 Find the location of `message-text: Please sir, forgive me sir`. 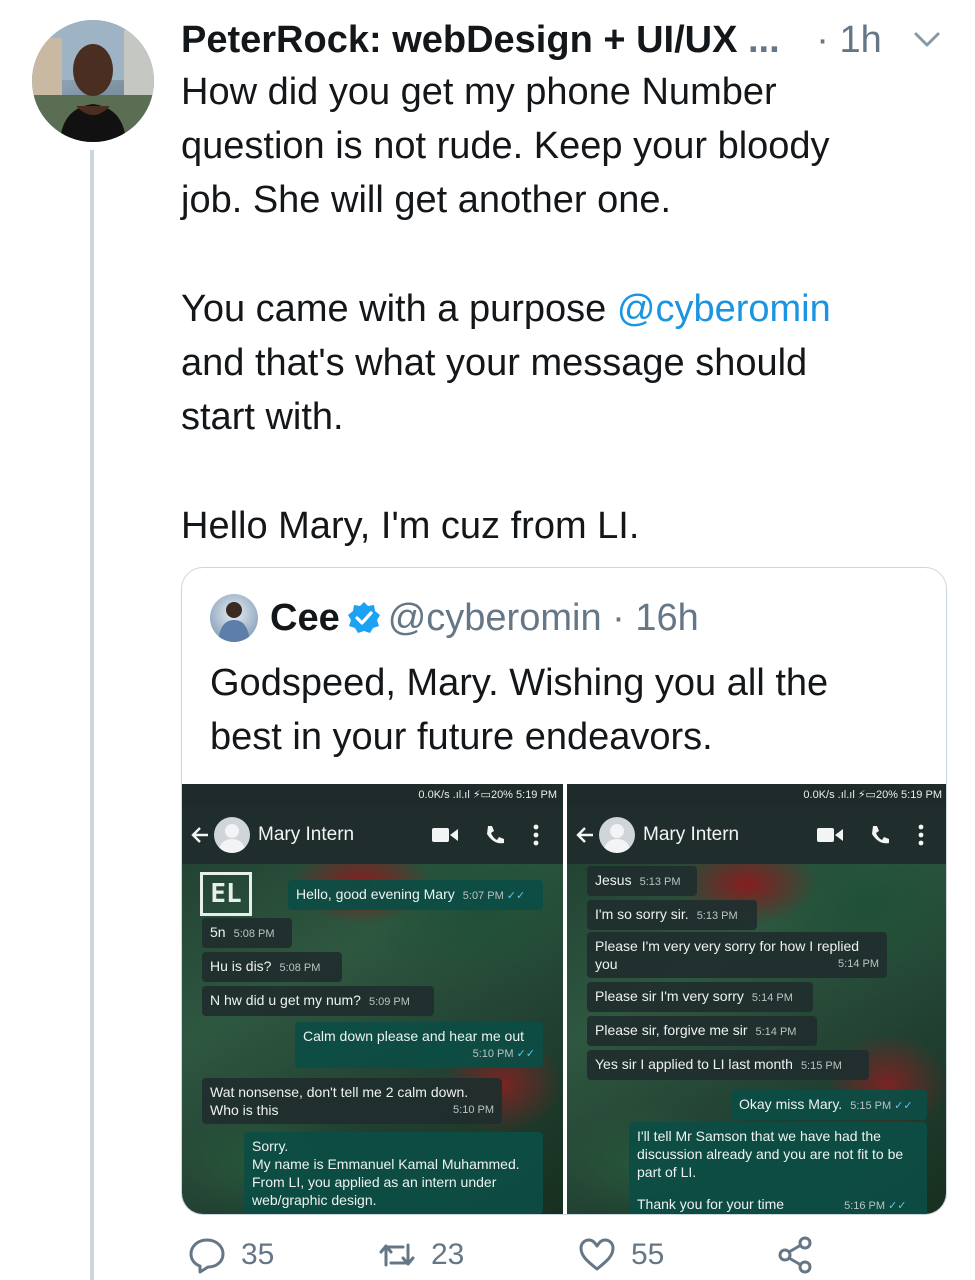

message-text: Please sir, forgive me sir is located at coordinates (671, 1030).